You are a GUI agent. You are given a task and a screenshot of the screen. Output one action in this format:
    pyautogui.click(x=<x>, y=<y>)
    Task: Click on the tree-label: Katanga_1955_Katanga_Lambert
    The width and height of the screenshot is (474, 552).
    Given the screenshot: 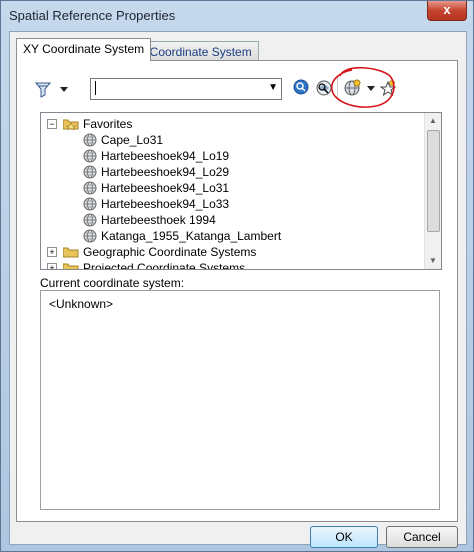 What is the action you would take?
    pyautogui.click(x=191, y=236)
    